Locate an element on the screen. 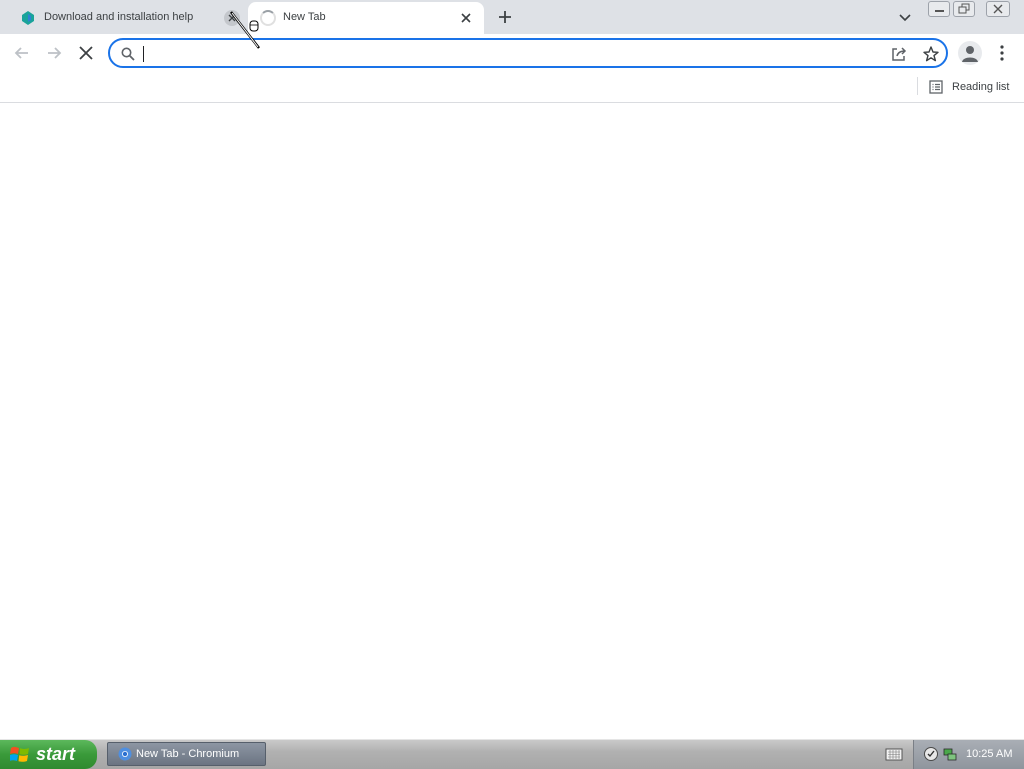 This screenshot has width=1024, height=769. forward-arrow-icon is located at coordinates (54, 53).